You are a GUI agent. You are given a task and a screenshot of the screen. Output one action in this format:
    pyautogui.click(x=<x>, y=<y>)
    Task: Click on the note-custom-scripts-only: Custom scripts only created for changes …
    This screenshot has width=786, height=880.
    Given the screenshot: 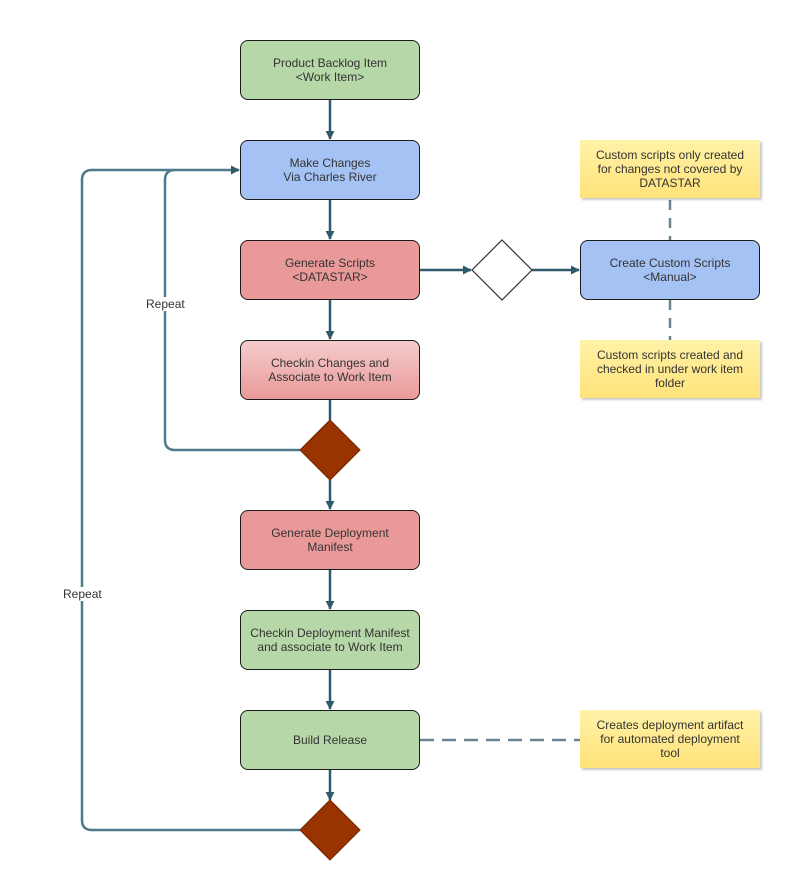 What is the action you would take?
    pyautogui.click(x=670, y=169)
    